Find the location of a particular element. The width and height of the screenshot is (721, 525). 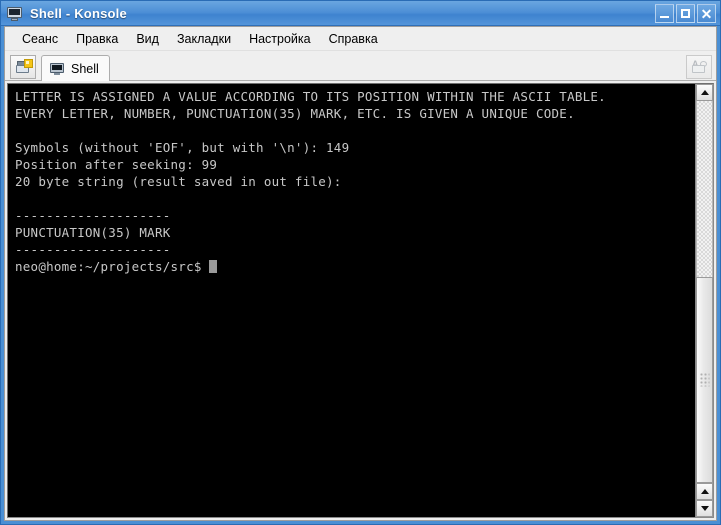

new-session-button is located at coordinates (23, 67).